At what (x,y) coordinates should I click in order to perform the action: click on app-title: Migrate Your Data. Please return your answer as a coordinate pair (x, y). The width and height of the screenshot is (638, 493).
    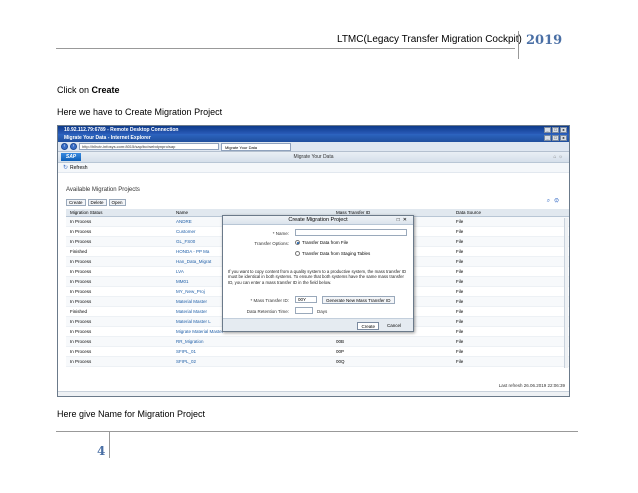
    Looking at the image, I should click on (313, 157).